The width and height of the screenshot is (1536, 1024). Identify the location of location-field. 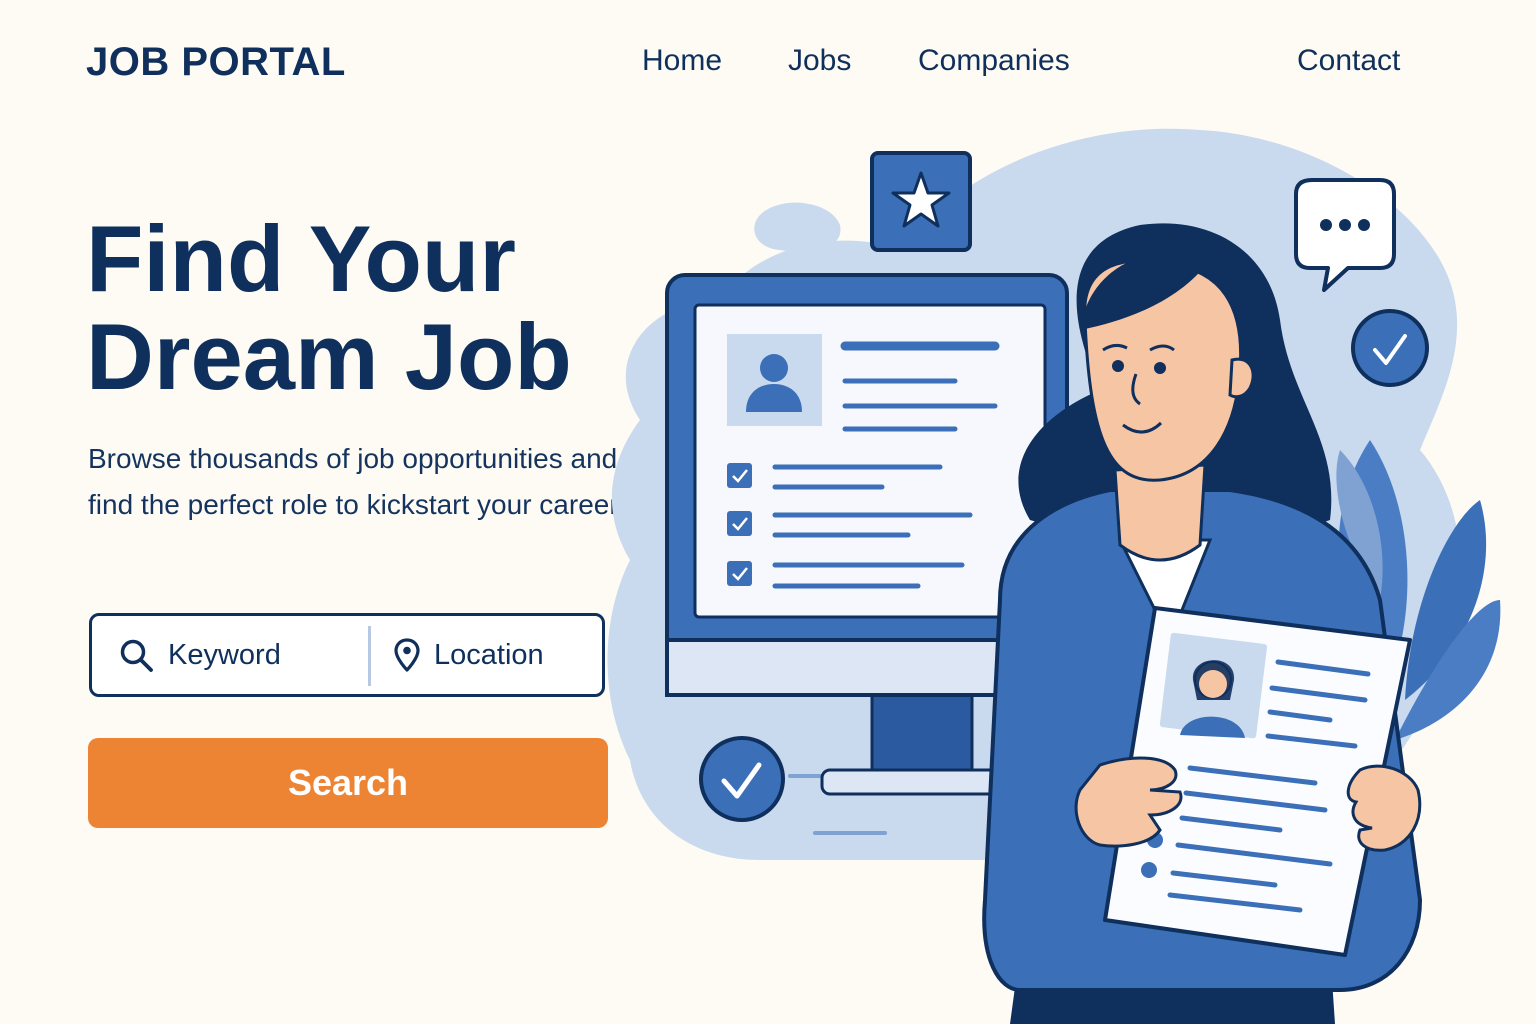
(504, 655).